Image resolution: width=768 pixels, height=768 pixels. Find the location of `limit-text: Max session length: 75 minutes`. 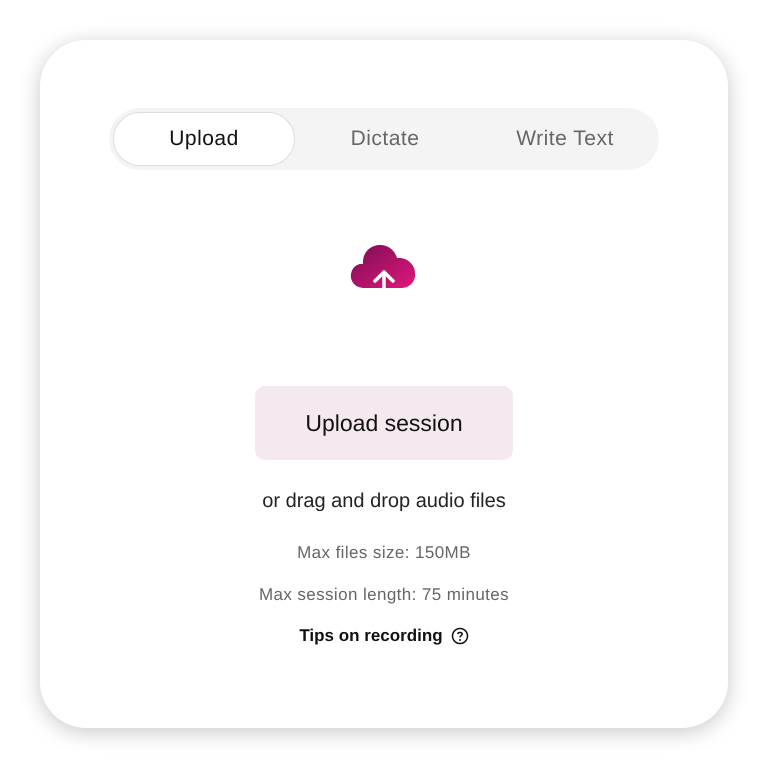

limit-text: Max session length: 75 minutes is located at coordinates (384, 595).